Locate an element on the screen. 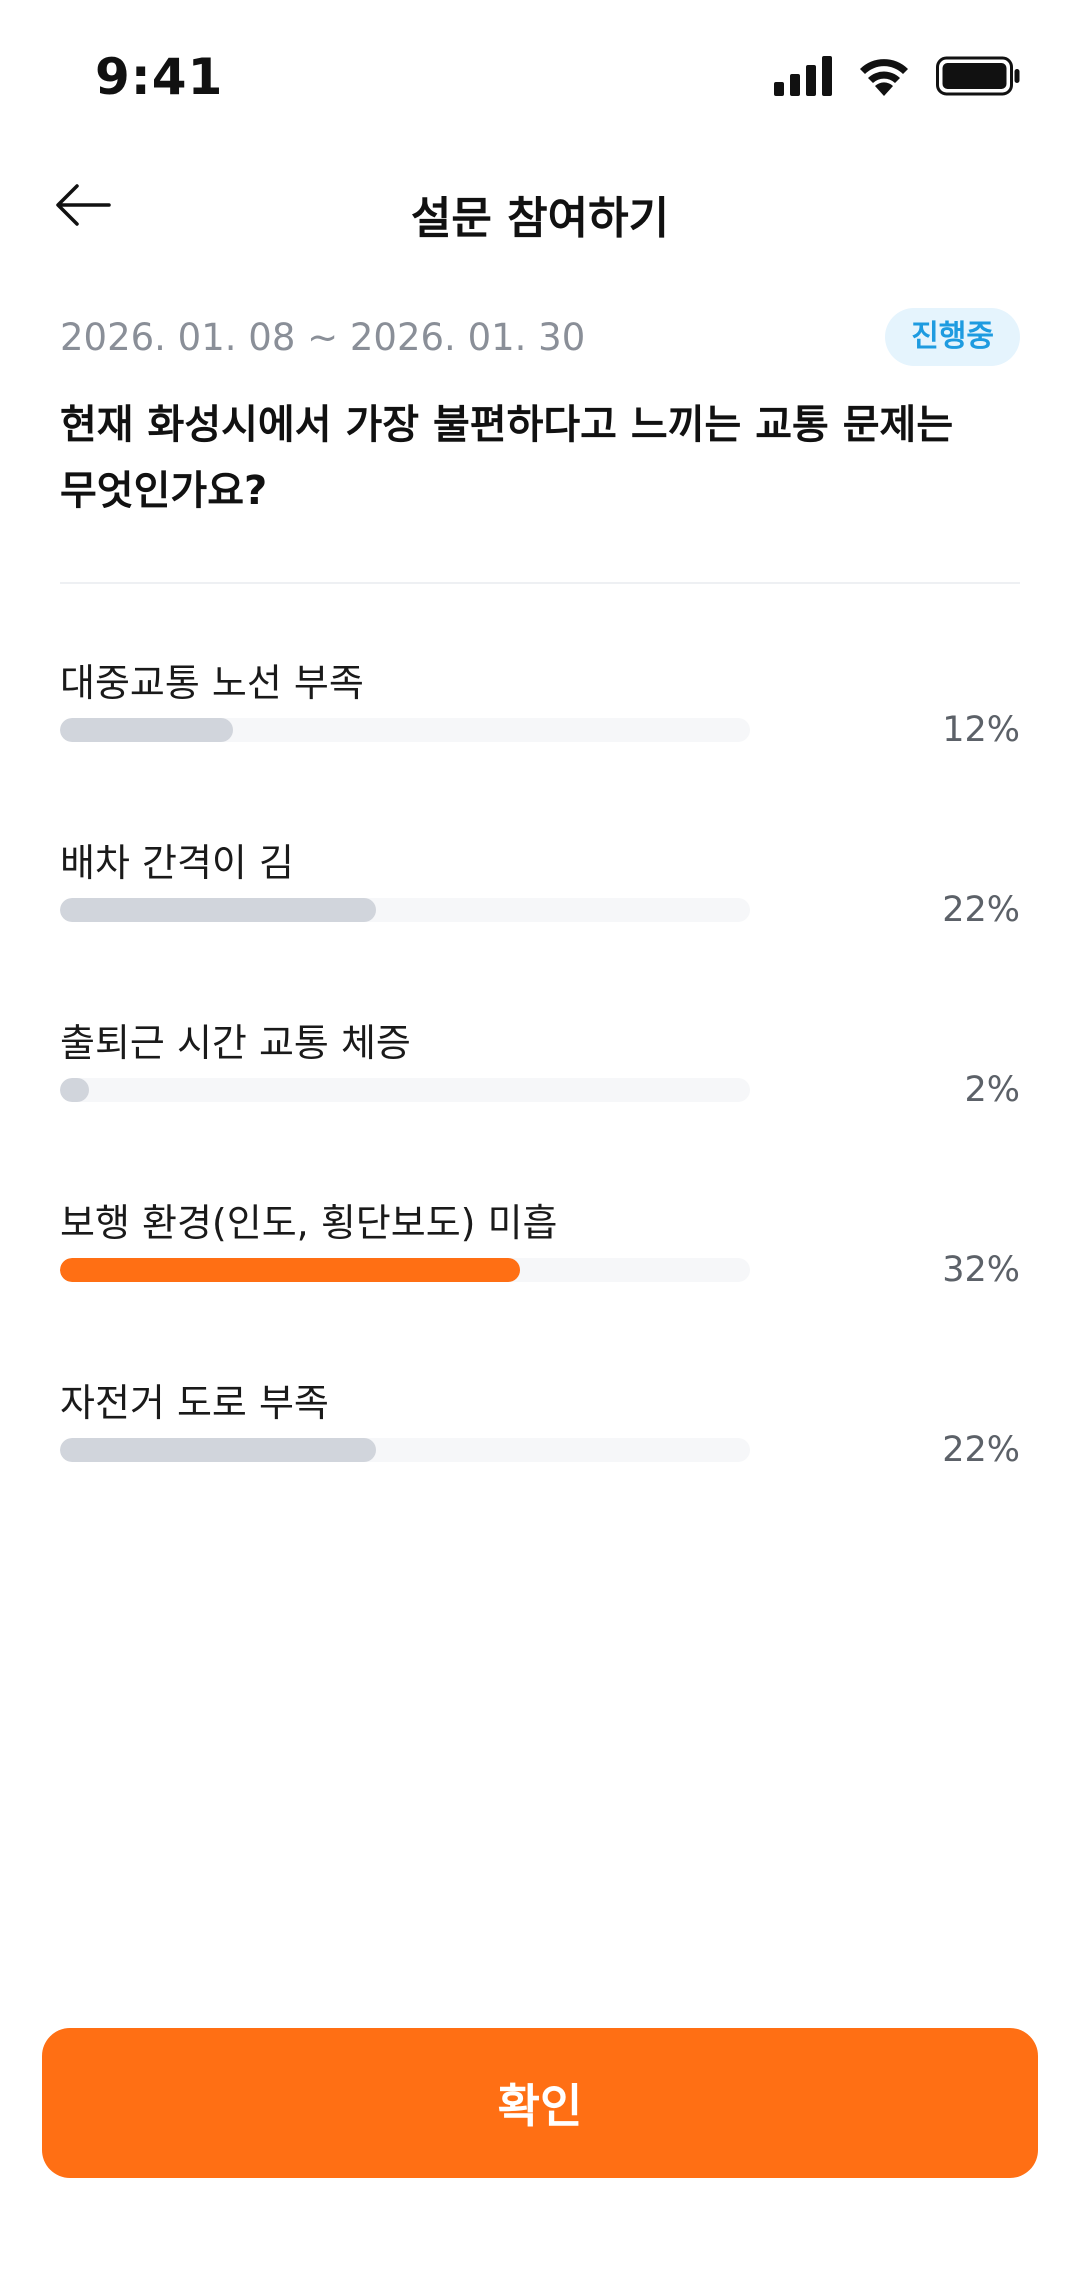 Image resolution: width=1080 pixels, height=2280 pixels. signal-icon is located at coordinates (803, 76).